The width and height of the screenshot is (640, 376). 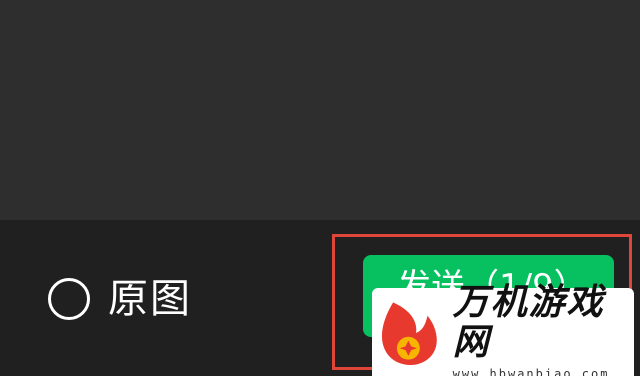 What do you see at coordinates (150, 299) in the screenshot?
I see `original-image-label: 原图` at bounding box center [150, 299].